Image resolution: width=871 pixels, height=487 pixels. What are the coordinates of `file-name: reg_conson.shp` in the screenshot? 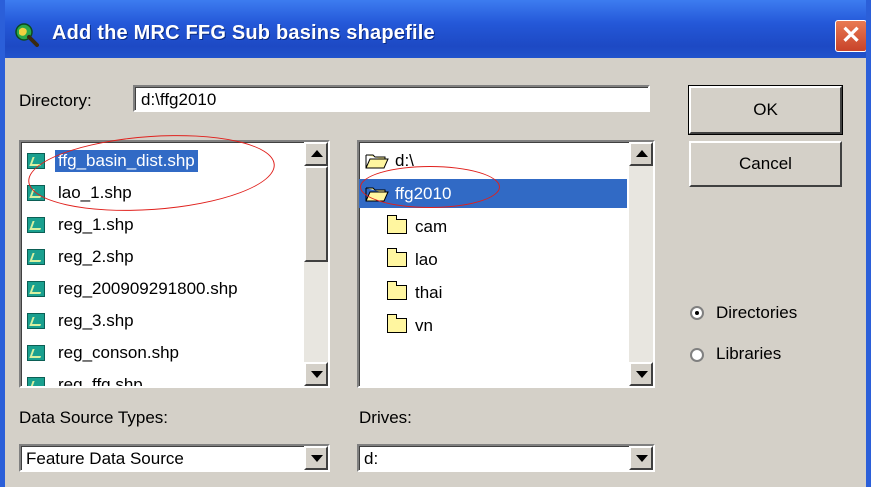 It's located at (118, 352).